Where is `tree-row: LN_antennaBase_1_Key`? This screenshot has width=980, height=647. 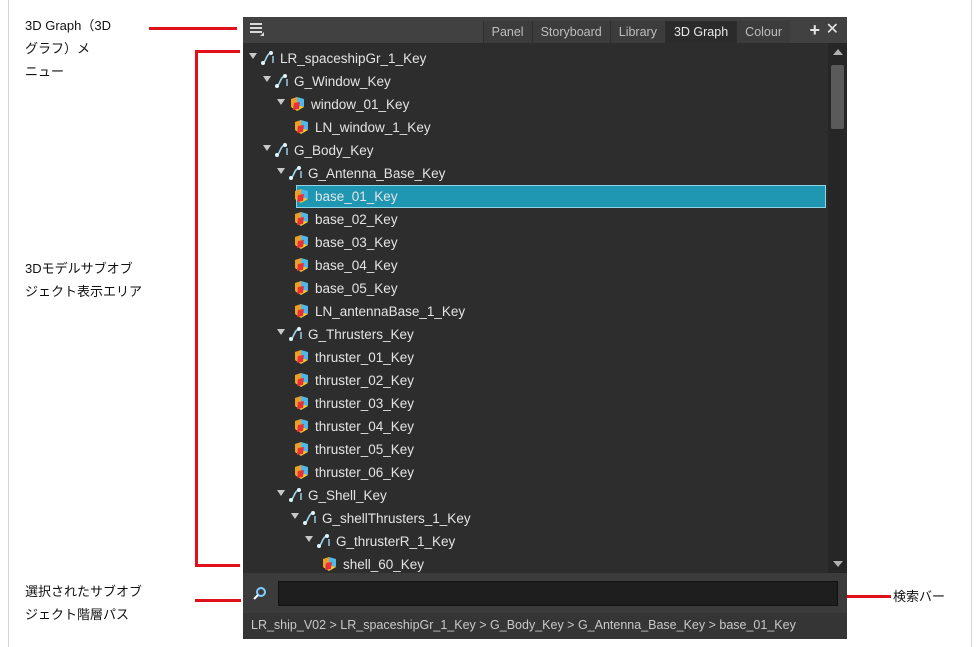 tree-row: LN_antennaBase_1_Key is located at coordinates (535, 311).